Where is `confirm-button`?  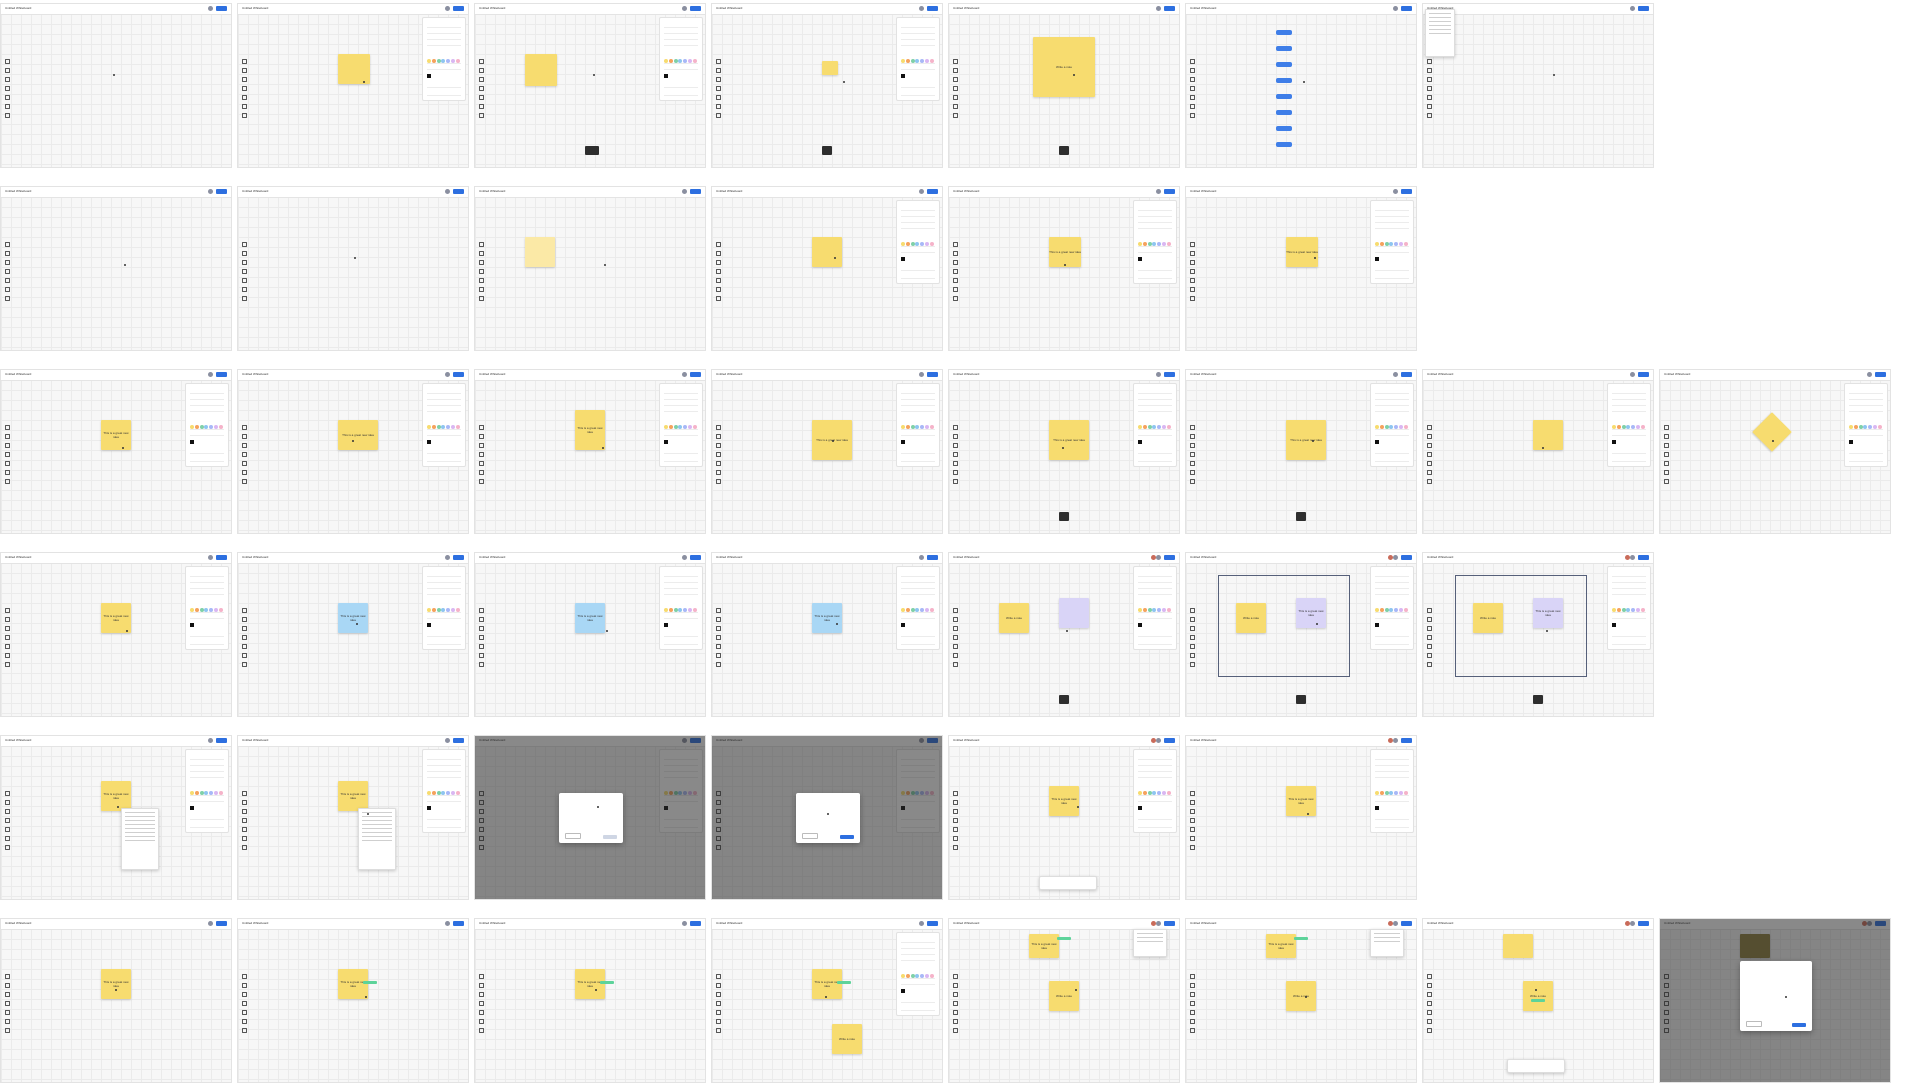 confirm-button is located at coordinates (847, 837).